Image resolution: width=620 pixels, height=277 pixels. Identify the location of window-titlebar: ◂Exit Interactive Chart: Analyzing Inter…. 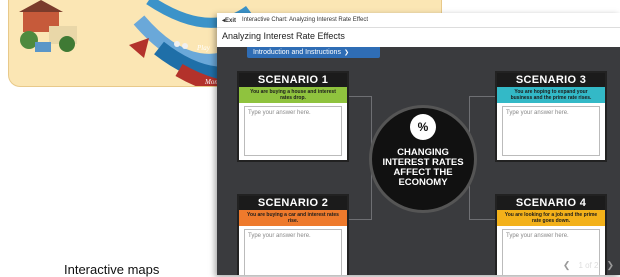
(418, 20).